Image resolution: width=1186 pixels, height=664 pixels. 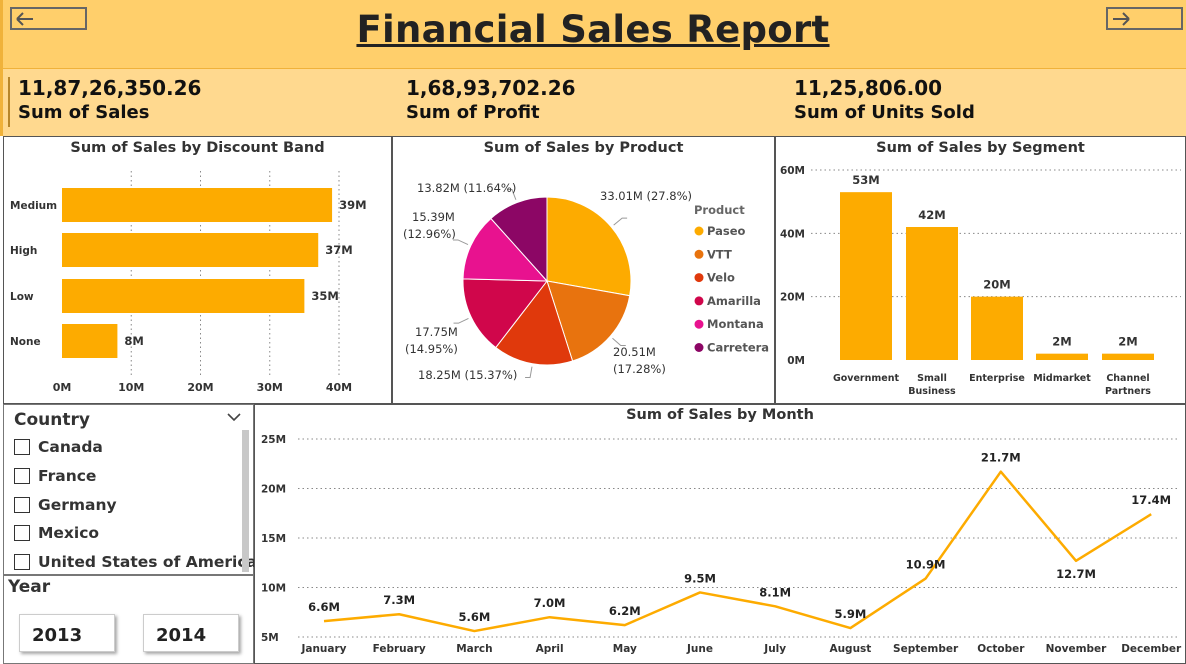 What do you see at coordinates (865, 180) in the screenshot?
I see `data-label: 53M` at bounding box center [865, 180].